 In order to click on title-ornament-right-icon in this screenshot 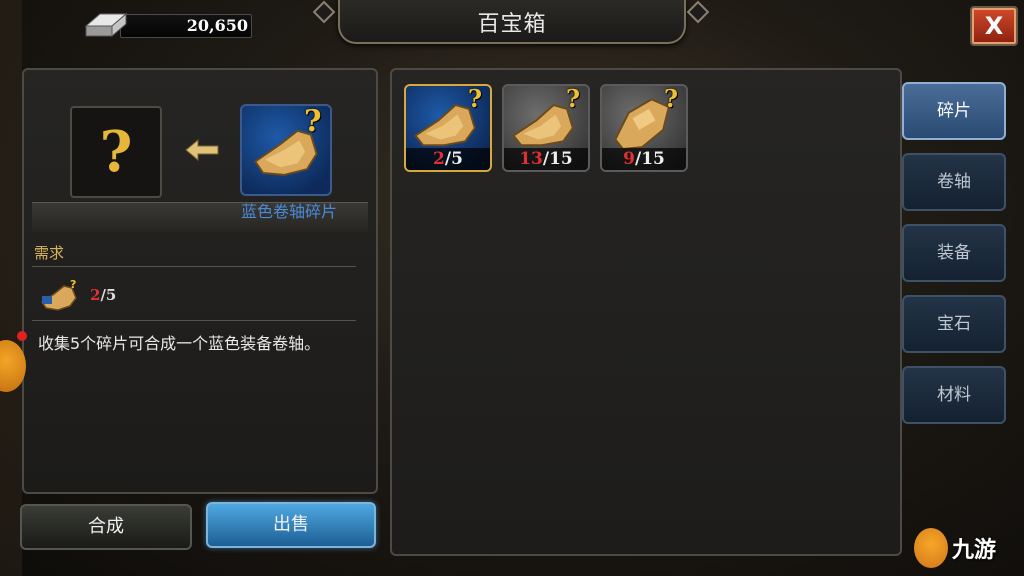, I will do `click(698, 12)`.